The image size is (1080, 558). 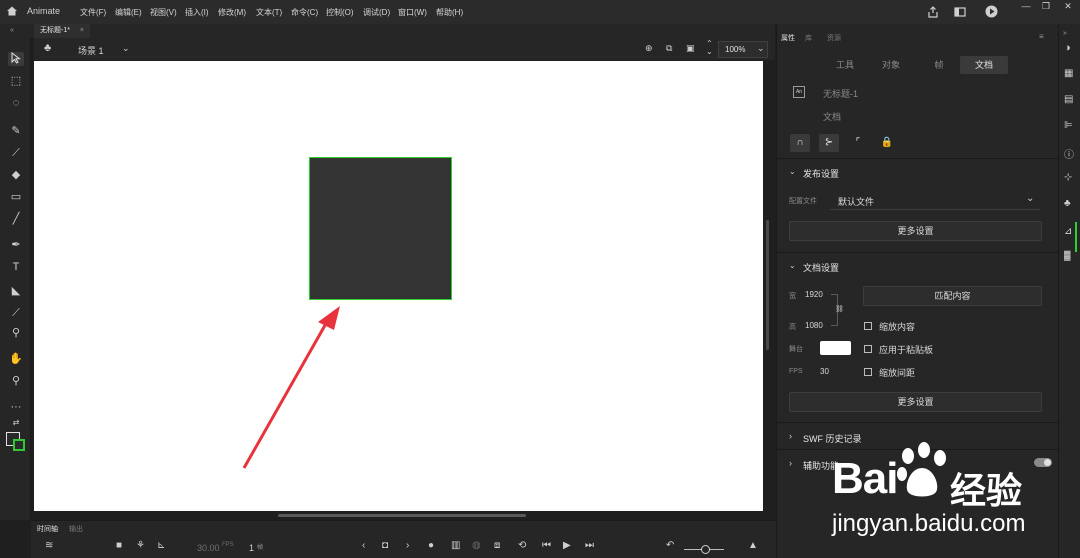 I want to click on fps-field: 30, so click(x=824, y=371).